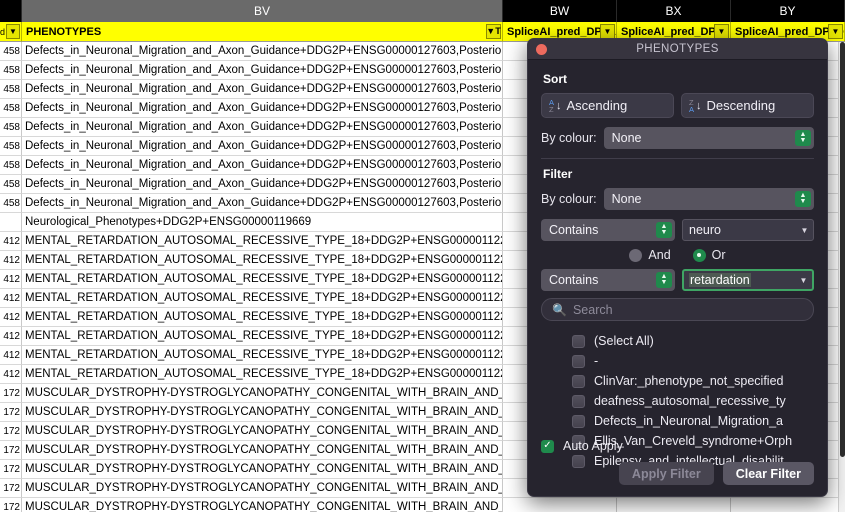 The height and width of the screenshot is (512, 845). What do you see at coordinates (748, 230) in the screenshot?
I see `filter-condition-1-value-input: neuro ▼` at bounding box center [748, 230].